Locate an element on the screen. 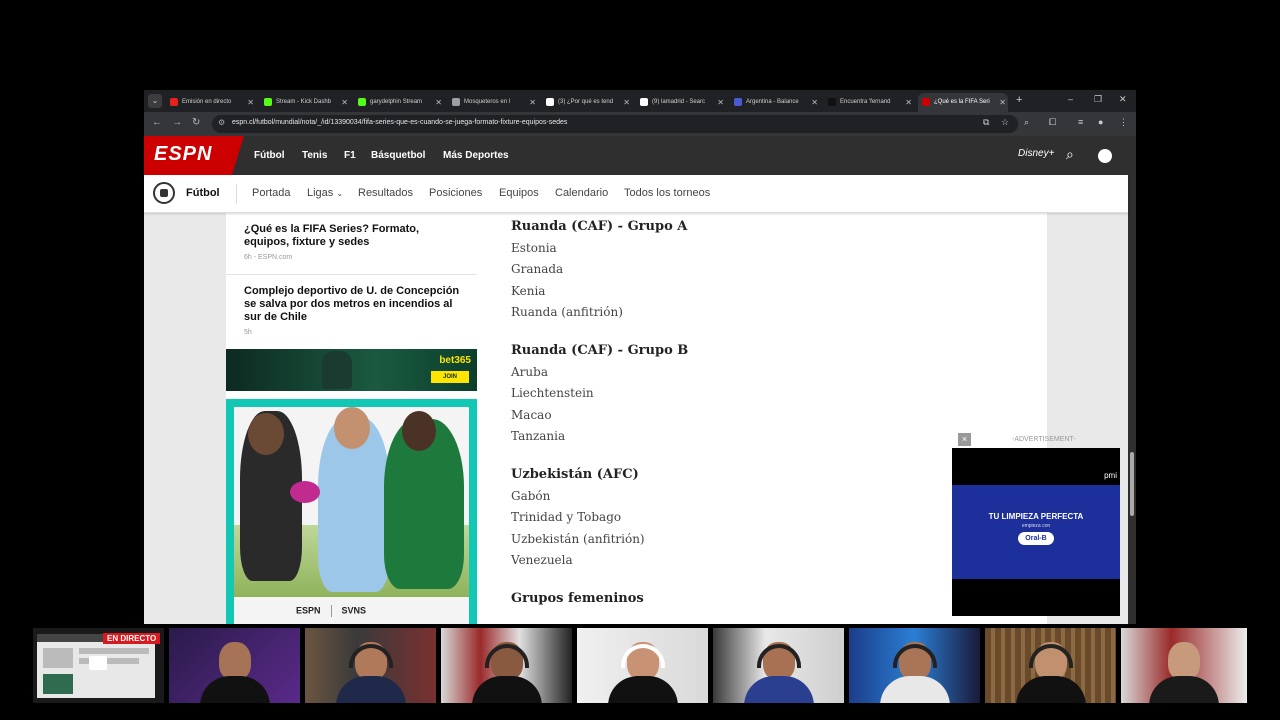 Image resolution: width=1280 pixels, height=720 pixels. close-ad-icon: × is located at coordinates (964, 439).